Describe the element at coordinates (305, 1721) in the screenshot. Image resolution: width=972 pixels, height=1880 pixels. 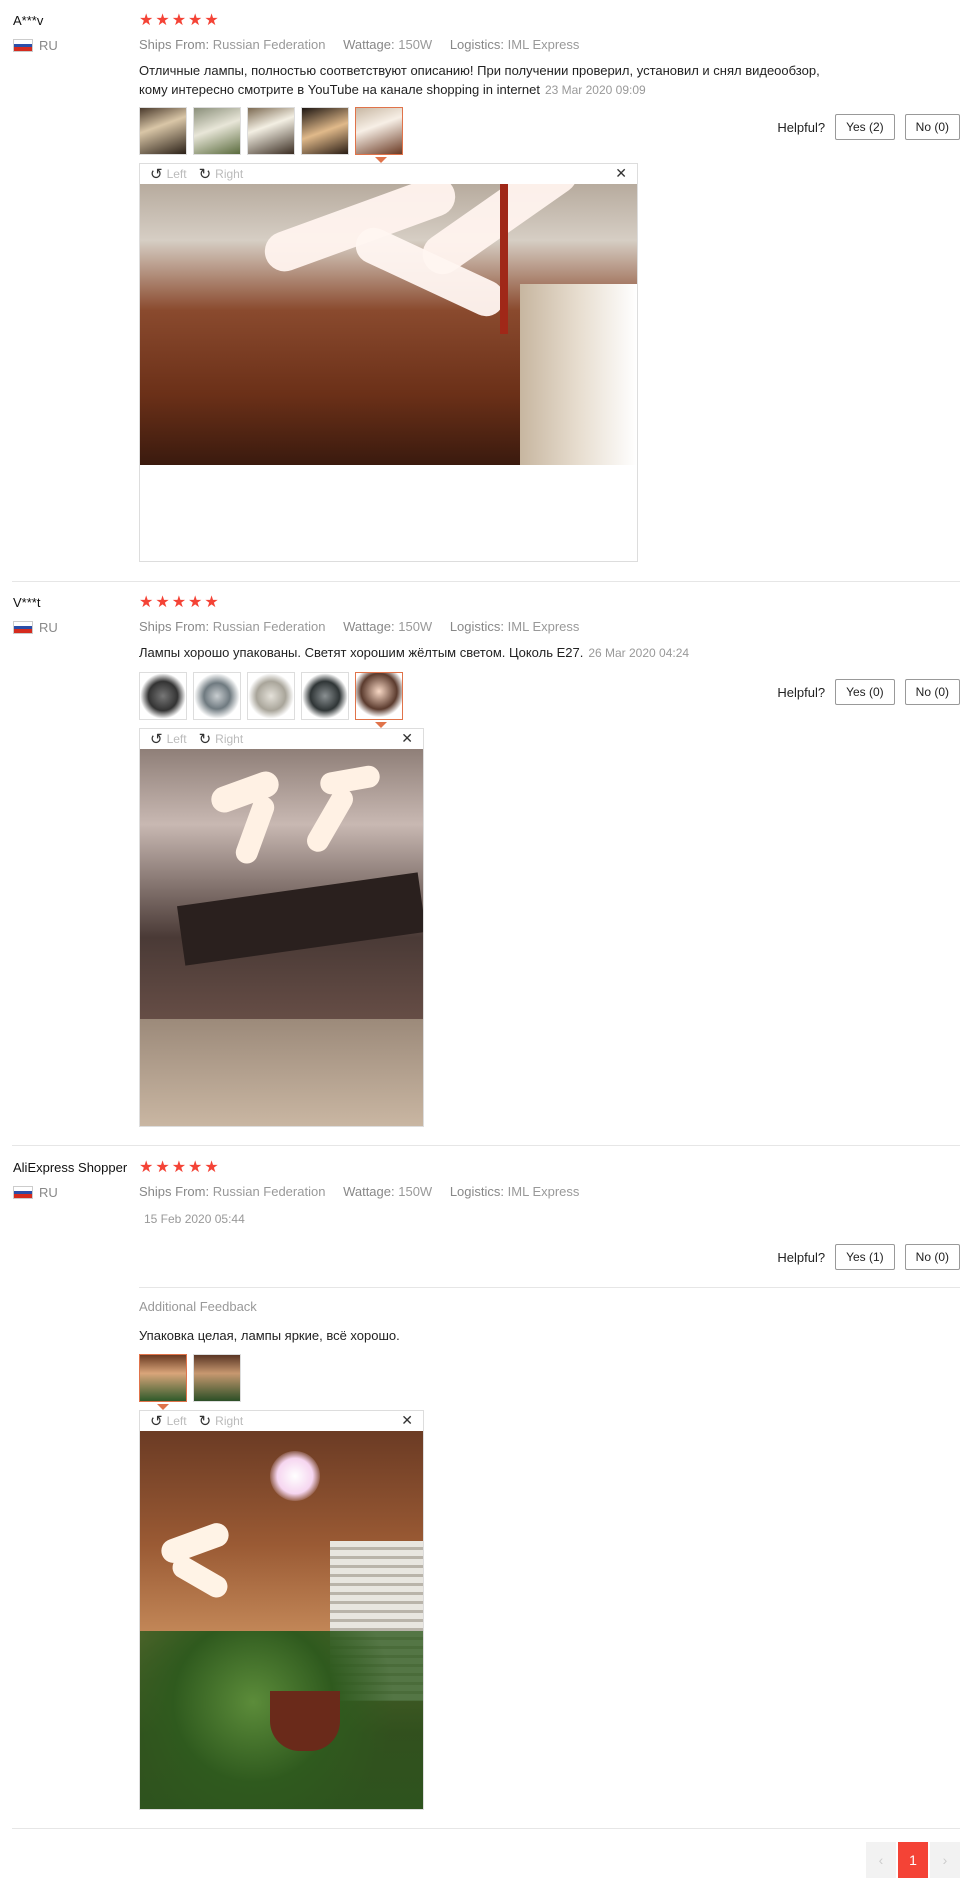
I see `flower-pot` at that location.